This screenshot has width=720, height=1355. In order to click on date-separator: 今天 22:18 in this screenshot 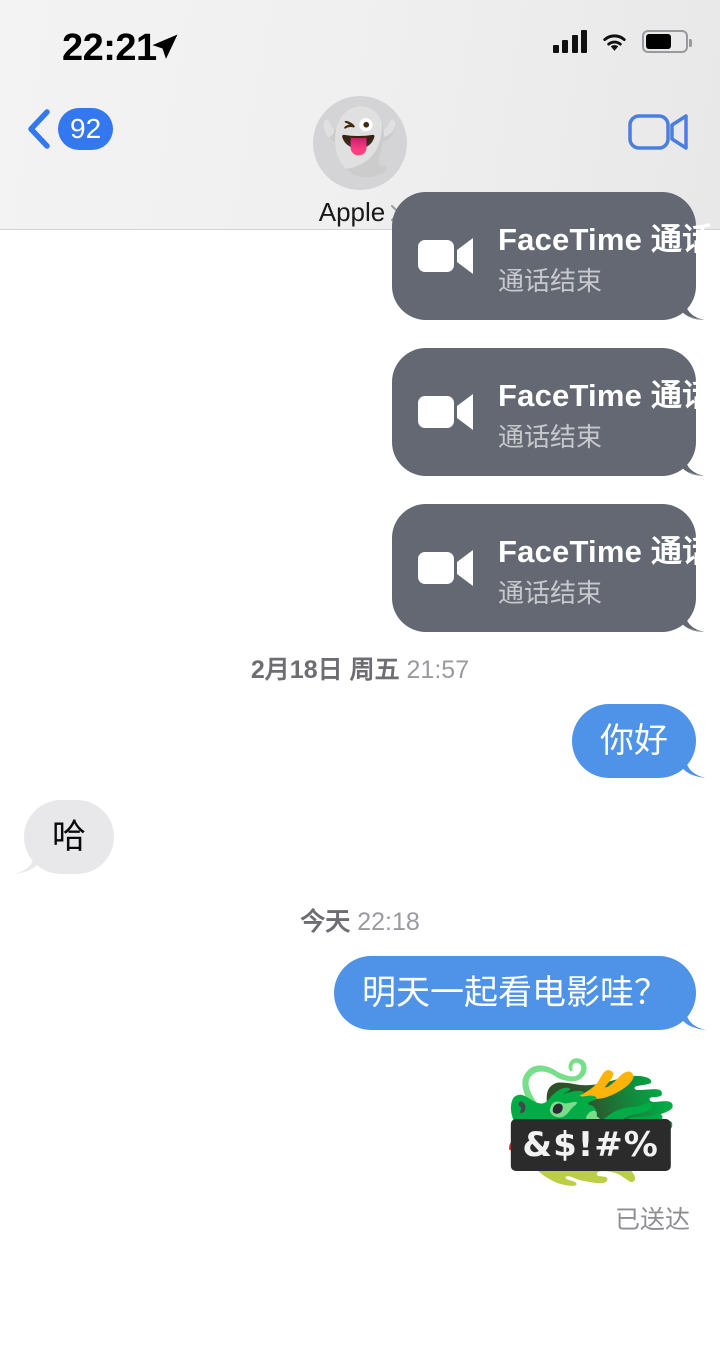, I will do `click(360, 913)`.